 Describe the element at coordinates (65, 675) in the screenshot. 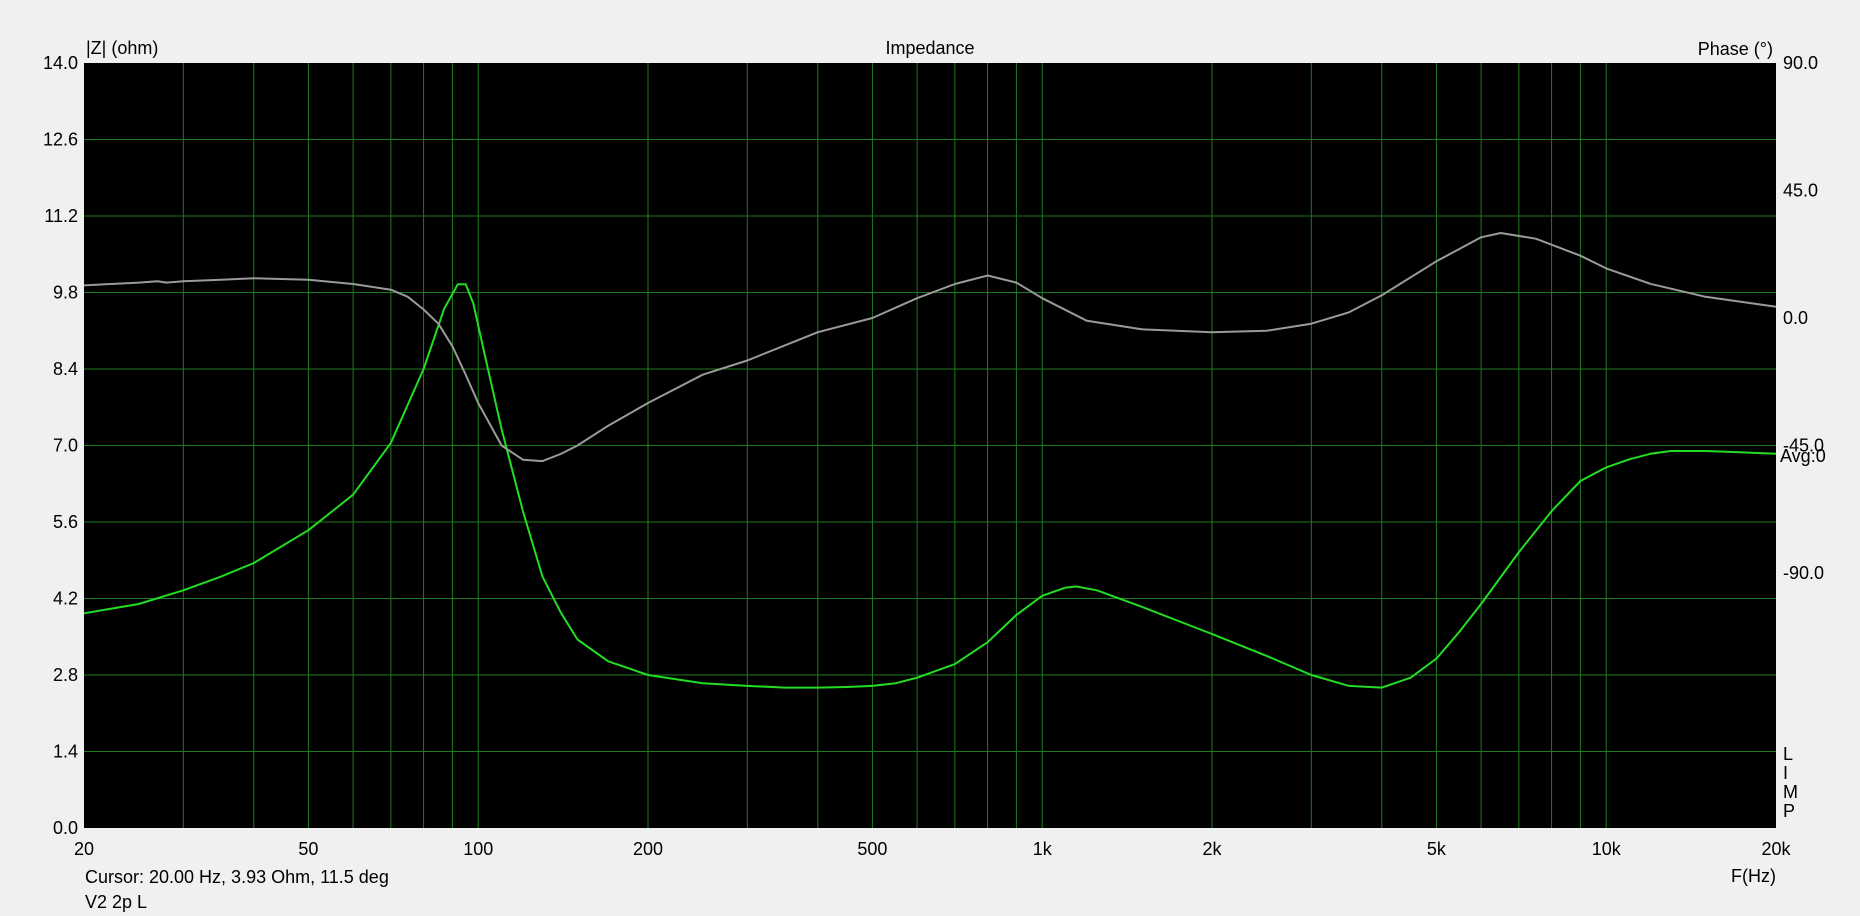

I see `y-tick-label: 2.8` at that location.